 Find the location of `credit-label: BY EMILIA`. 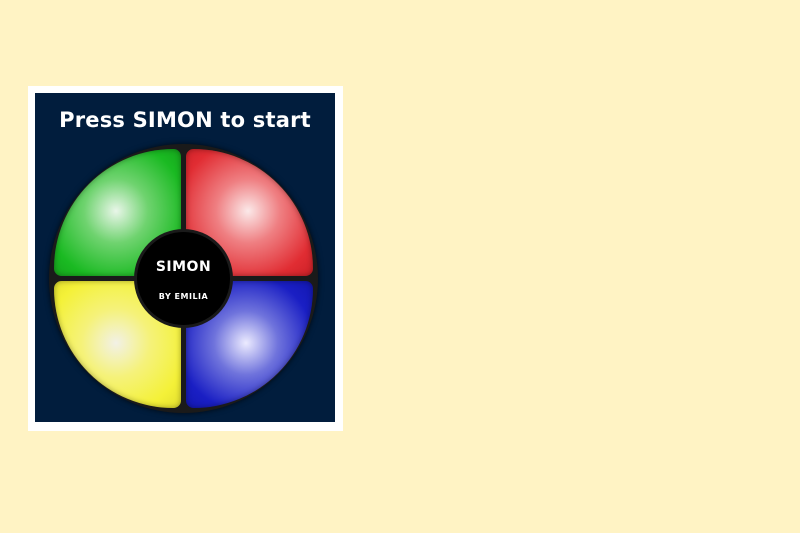

credit-label: BY EMILIA is located at coordinates (183, 296).